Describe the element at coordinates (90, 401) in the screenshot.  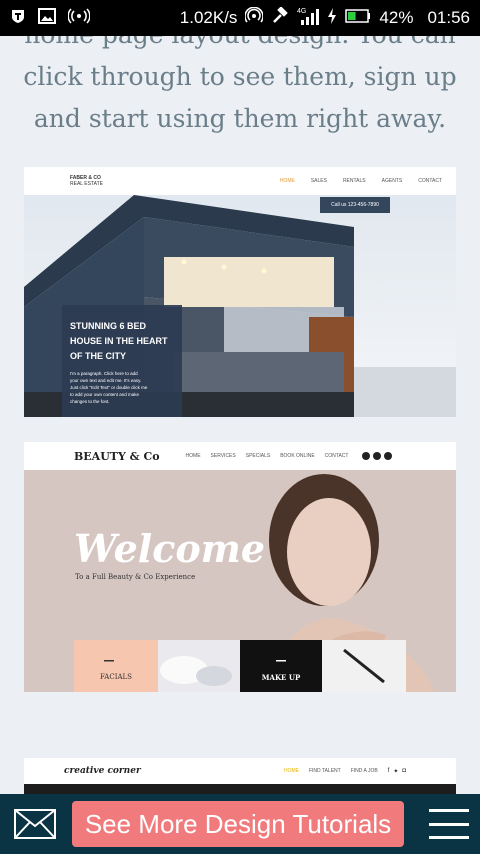
I see `hero-body-line: changes to the font.` at that location.